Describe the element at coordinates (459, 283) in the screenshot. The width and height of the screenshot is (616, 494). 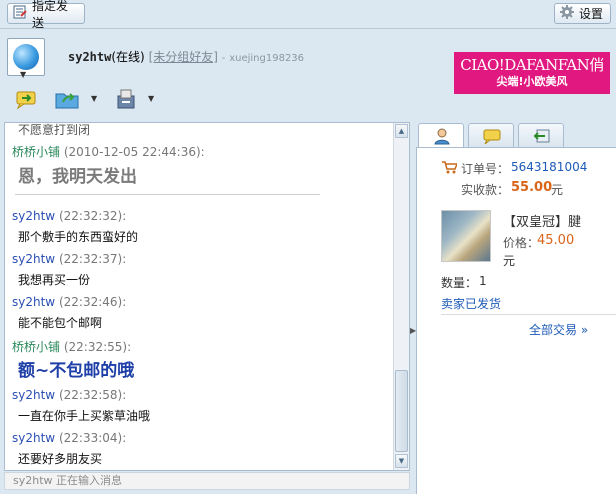
I see `quantity-label: 数量：` at that location.